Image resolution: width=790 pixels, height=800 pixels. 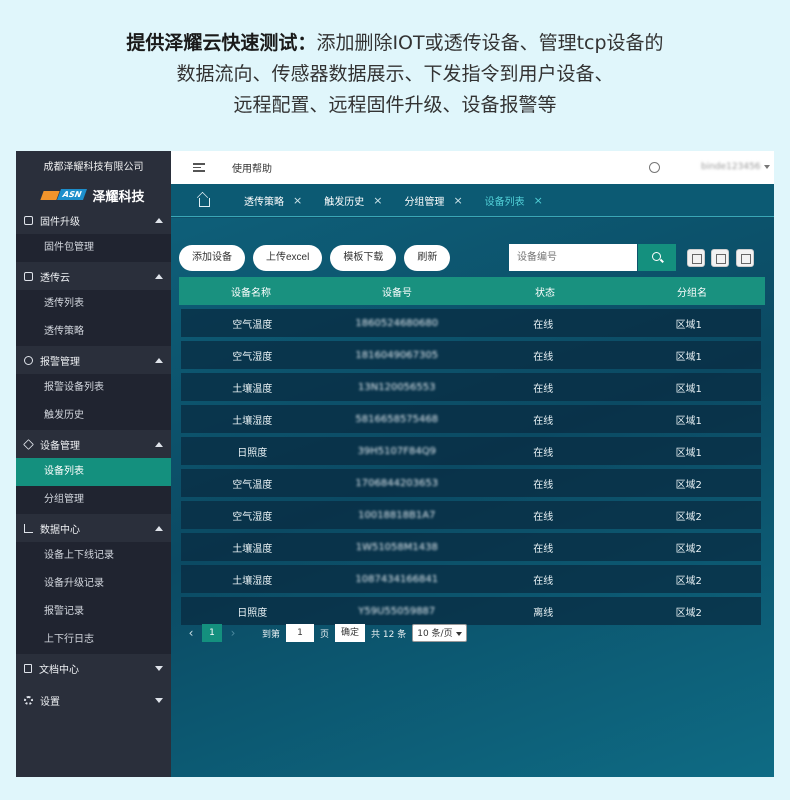 I want to click on sidebar-item-group-management: 分组管理, so click(x=93, y=500).